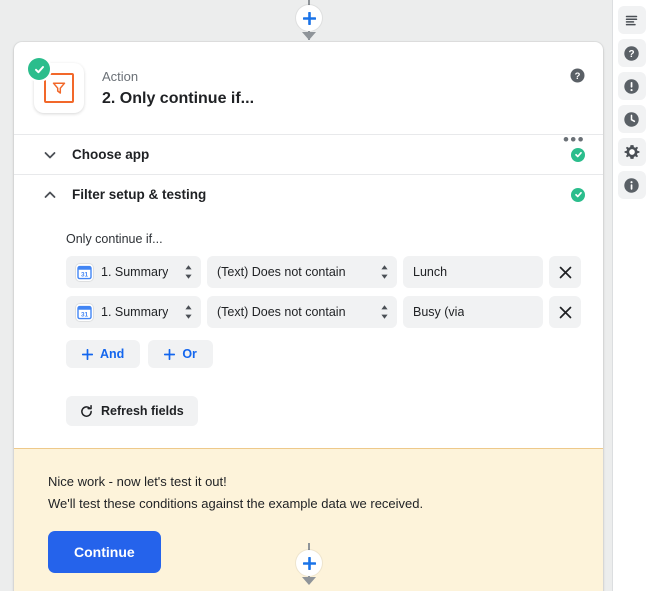  What do you see at coordinates (439, 312) in the screenshot?
I see `condition-value-text: Busy (via` at bounding box center [439, 312].